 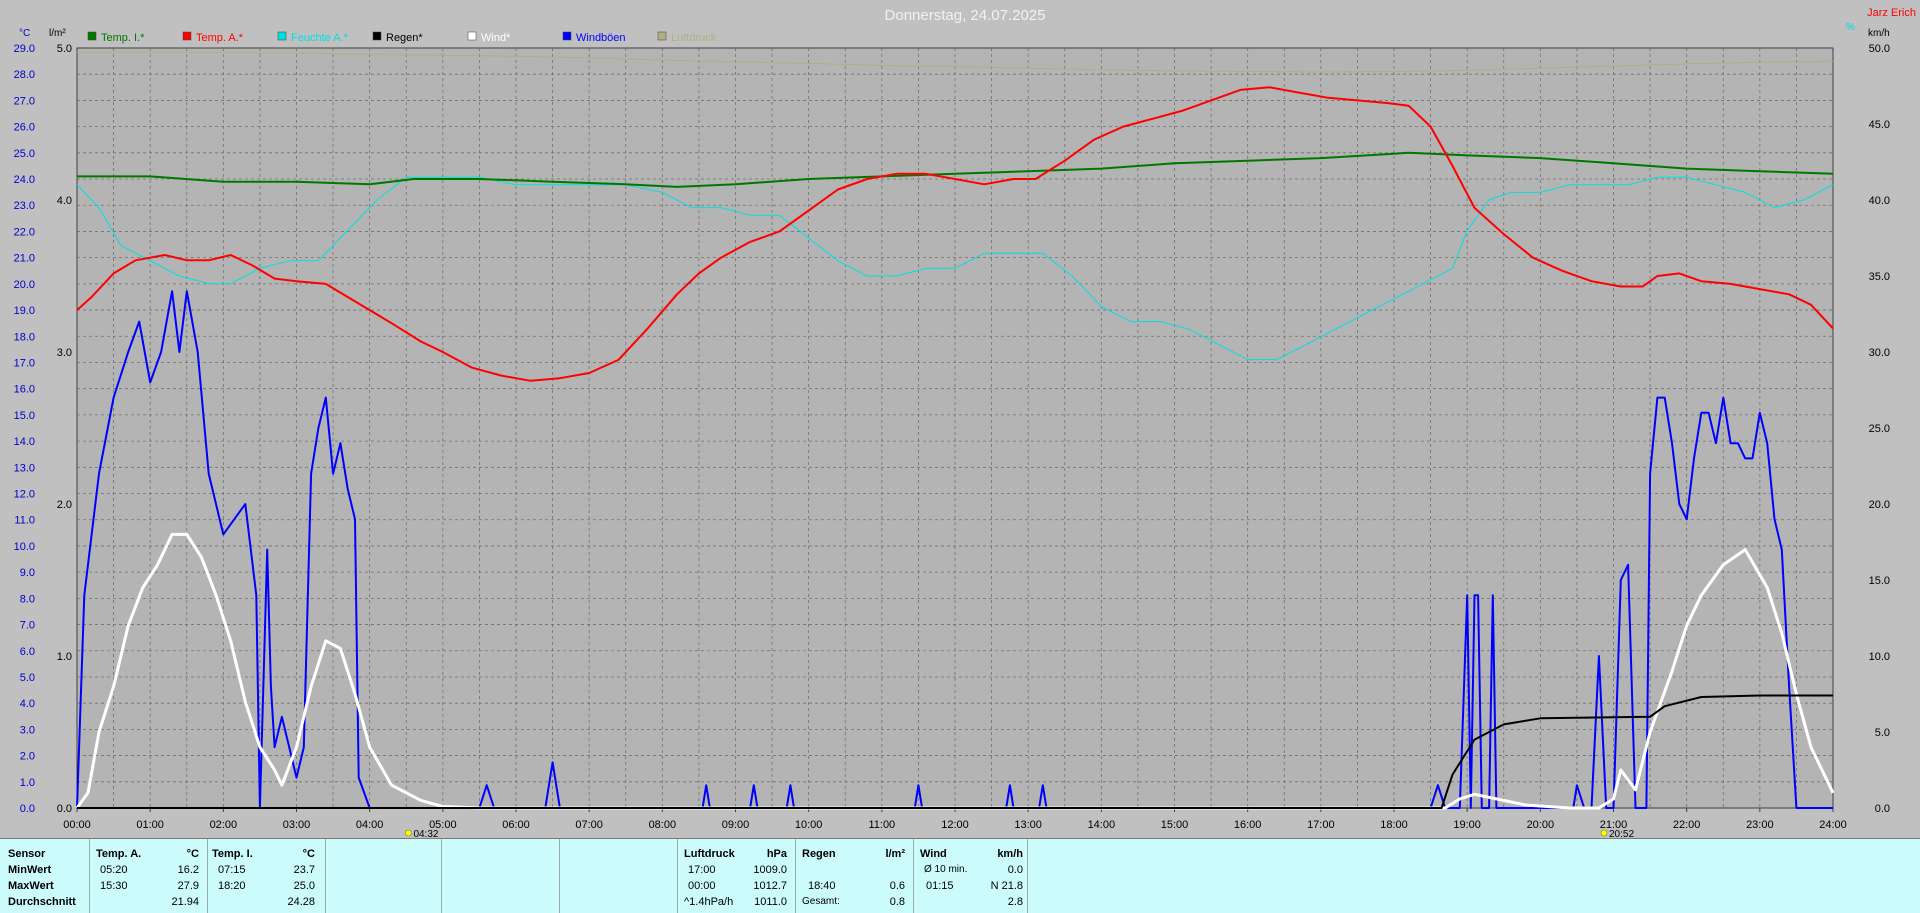 I want to click on temp-tick-label: 14.0, so click(x=24, y=442).